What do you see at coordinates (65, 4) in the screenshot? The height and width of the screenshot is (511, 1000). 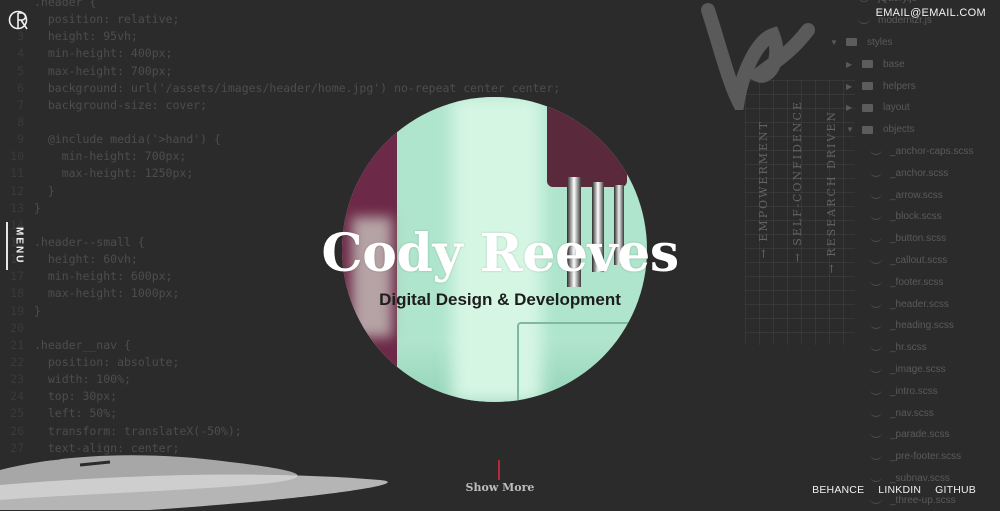 I see `code-text: .header {` at bounding box center [65, 4].